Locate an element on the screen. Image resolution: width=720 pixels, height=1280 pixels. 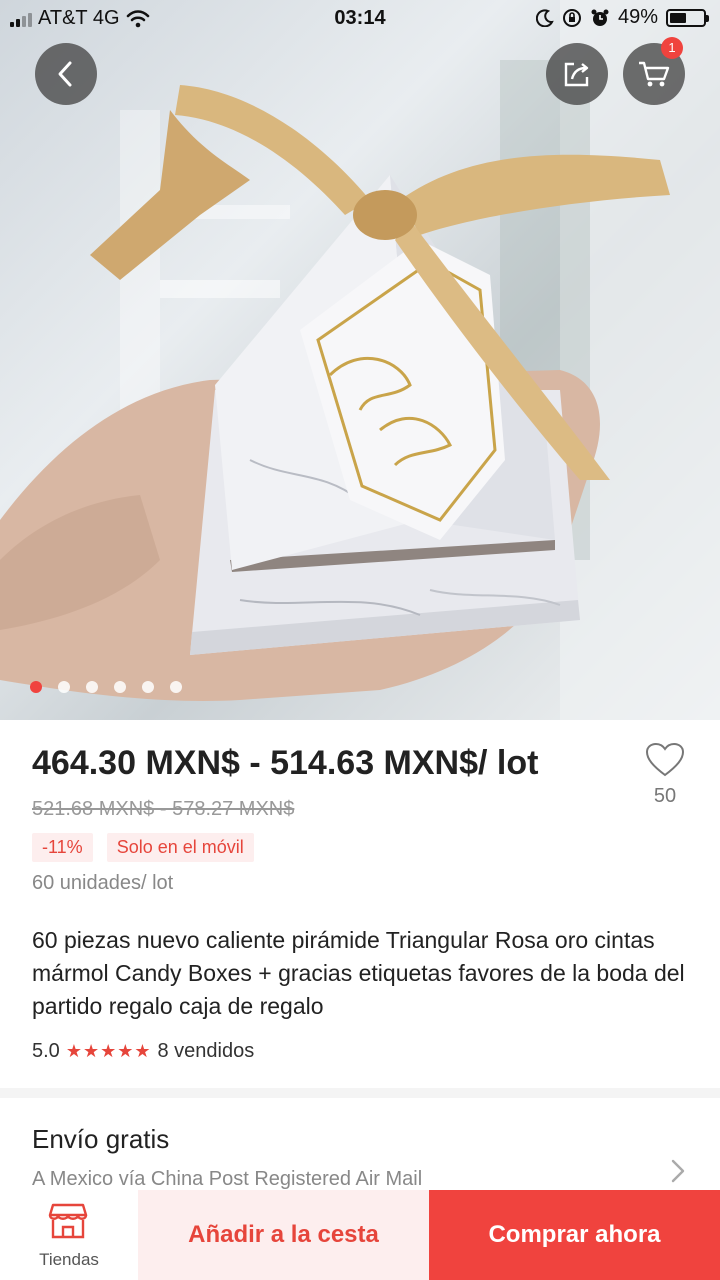
rating-stars: ★★★★★ is located at coordinates (108, 1051).